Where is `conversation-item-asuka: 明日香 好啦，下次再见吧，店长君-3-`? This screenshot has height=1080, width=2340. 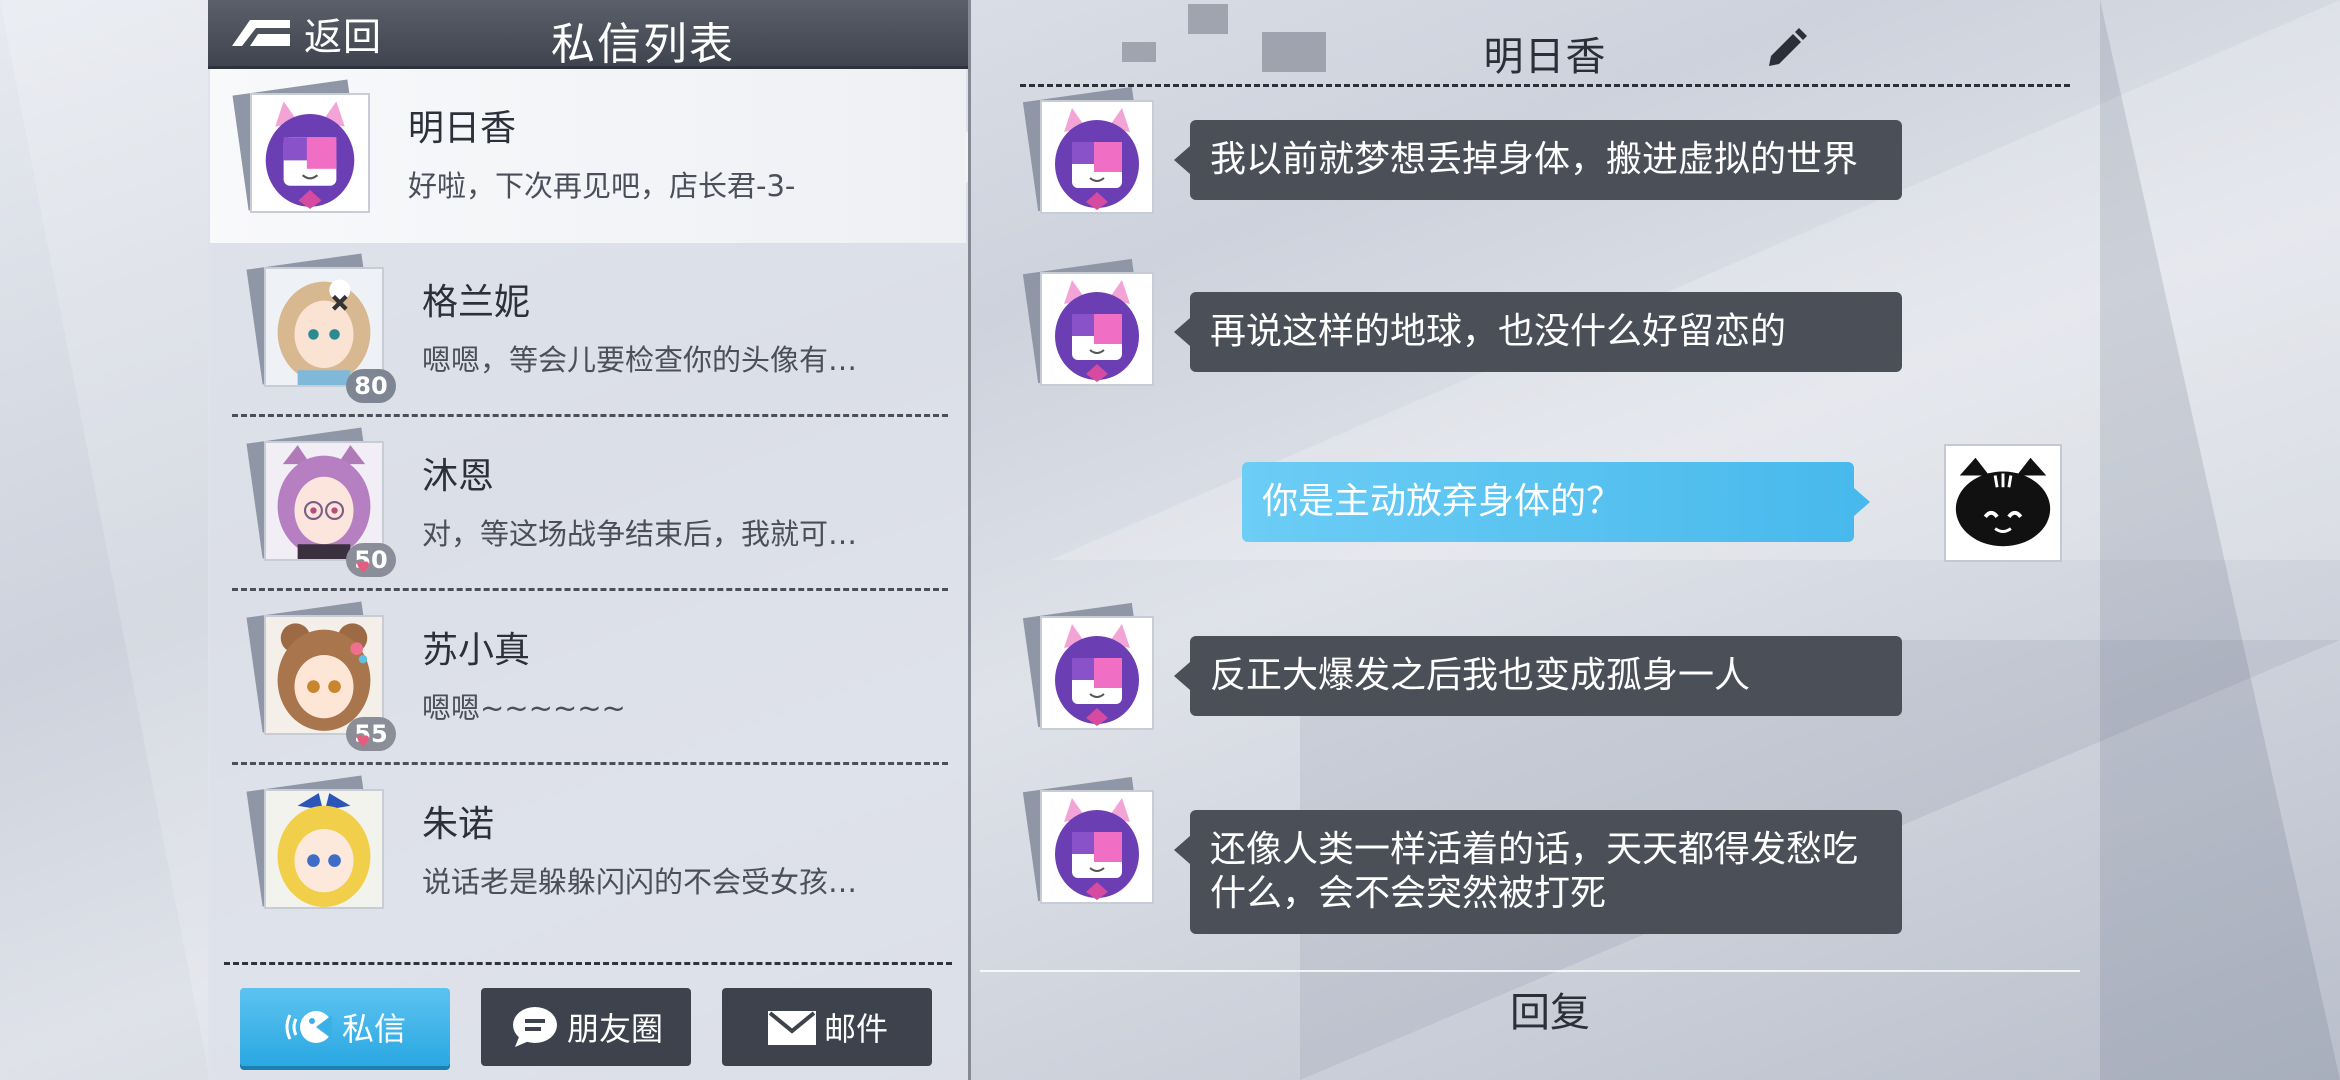
conversation-item-asuka: 明日香 好啦，下次再见吧，店长君-3- is located at coordinates (589, 156).